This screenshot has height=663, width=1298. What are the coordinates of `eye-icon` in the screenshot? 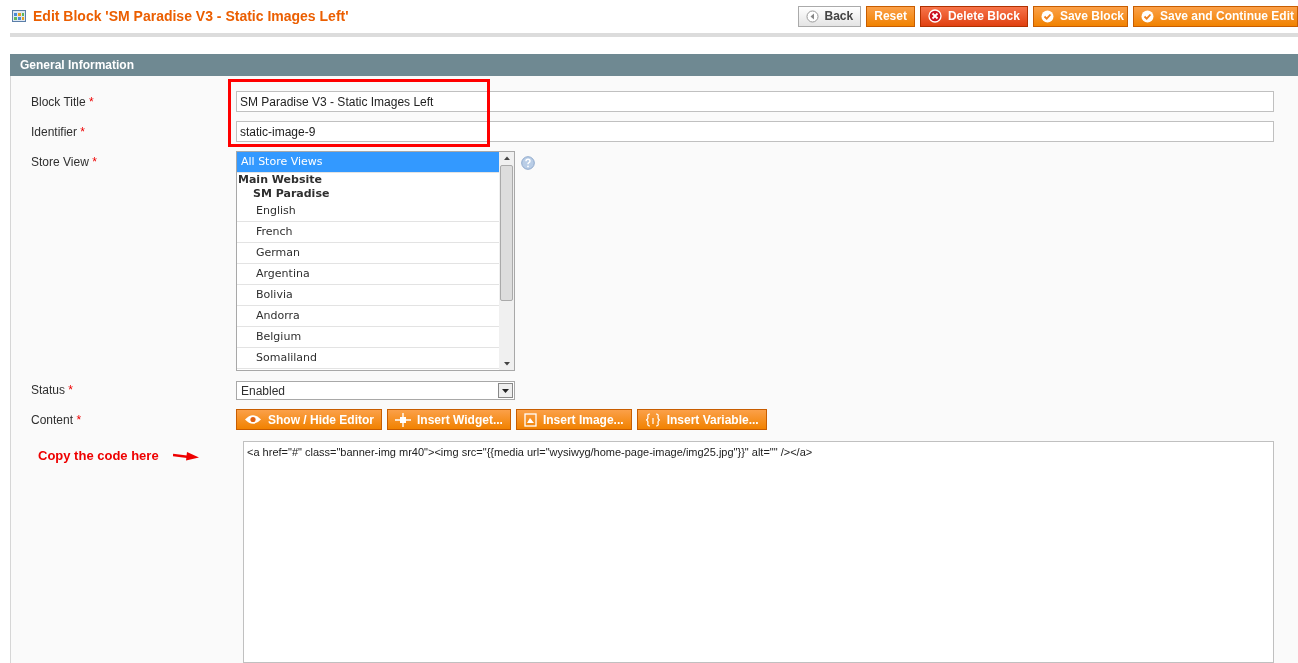 It's located at (253, 419).